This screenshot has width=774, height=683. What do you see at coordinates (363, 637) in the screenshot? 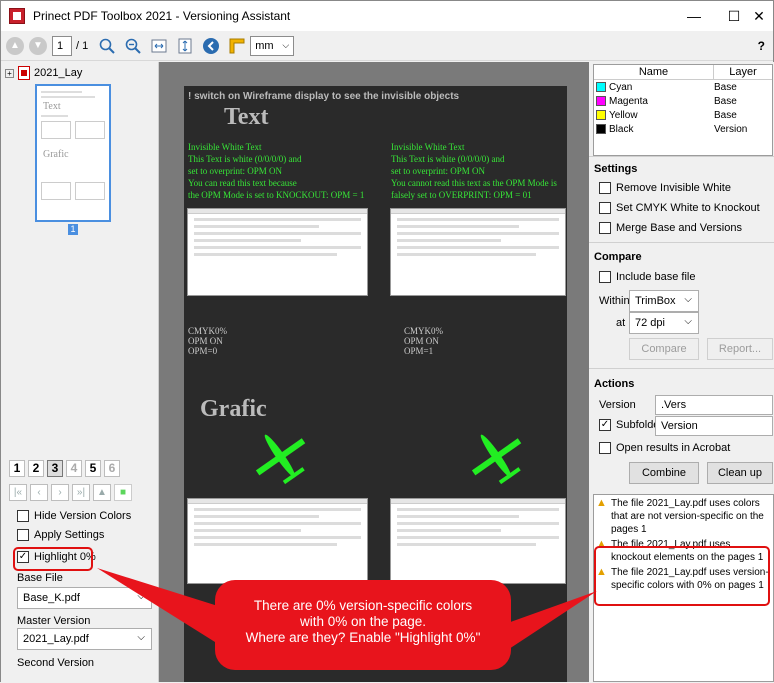
I see `callout-line-3: Where are they? Enable "Highlight 0%"` at bounding box center [363, 637].